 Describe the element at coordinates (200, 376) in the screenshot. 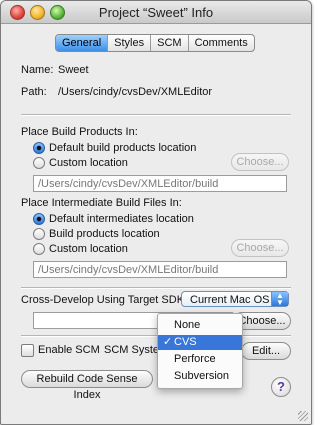

I see `menu-item-subversion: Subversion` at that location.